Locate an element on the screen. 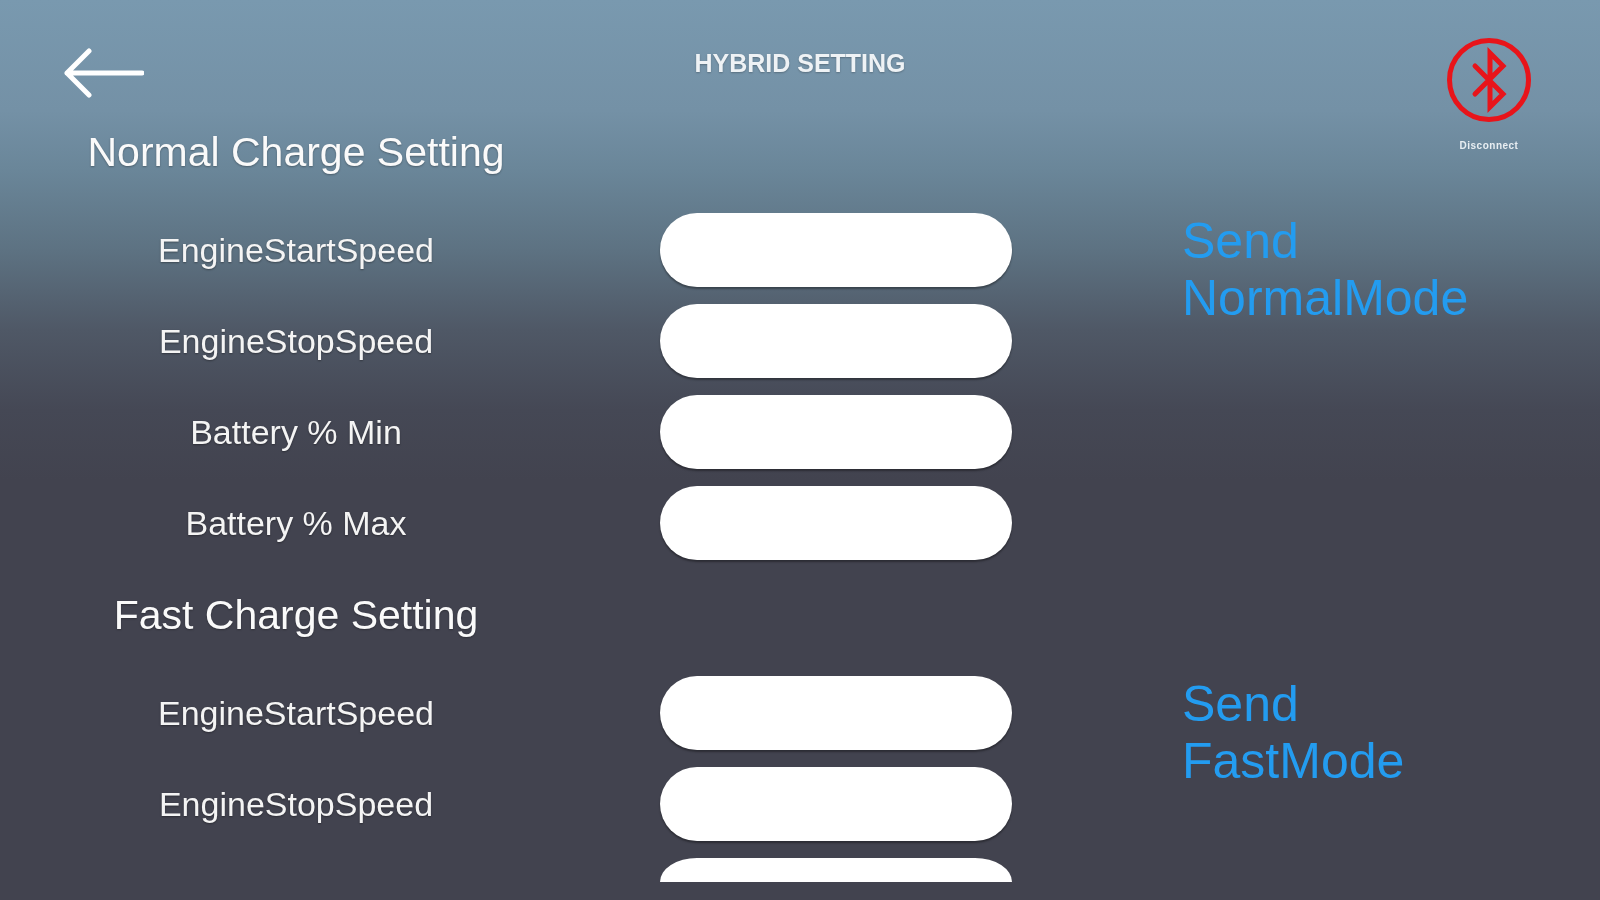  send-button: Send NormalMode is located at coordinates (1337, 270).